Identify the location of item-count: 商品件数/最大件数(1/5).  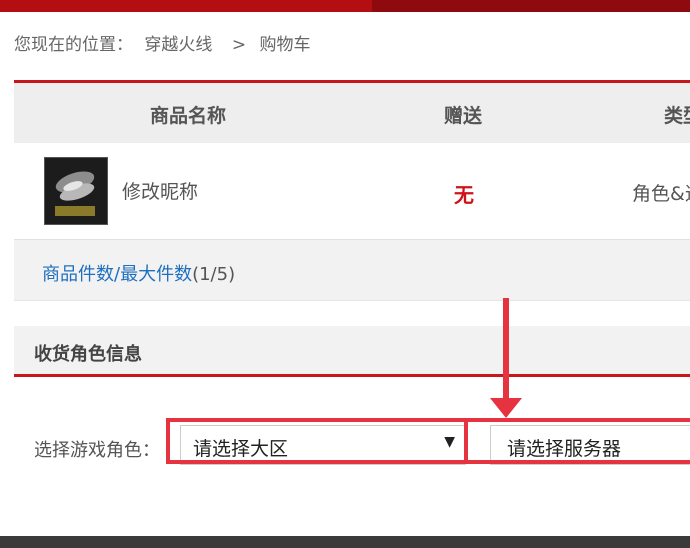
(138, 273).